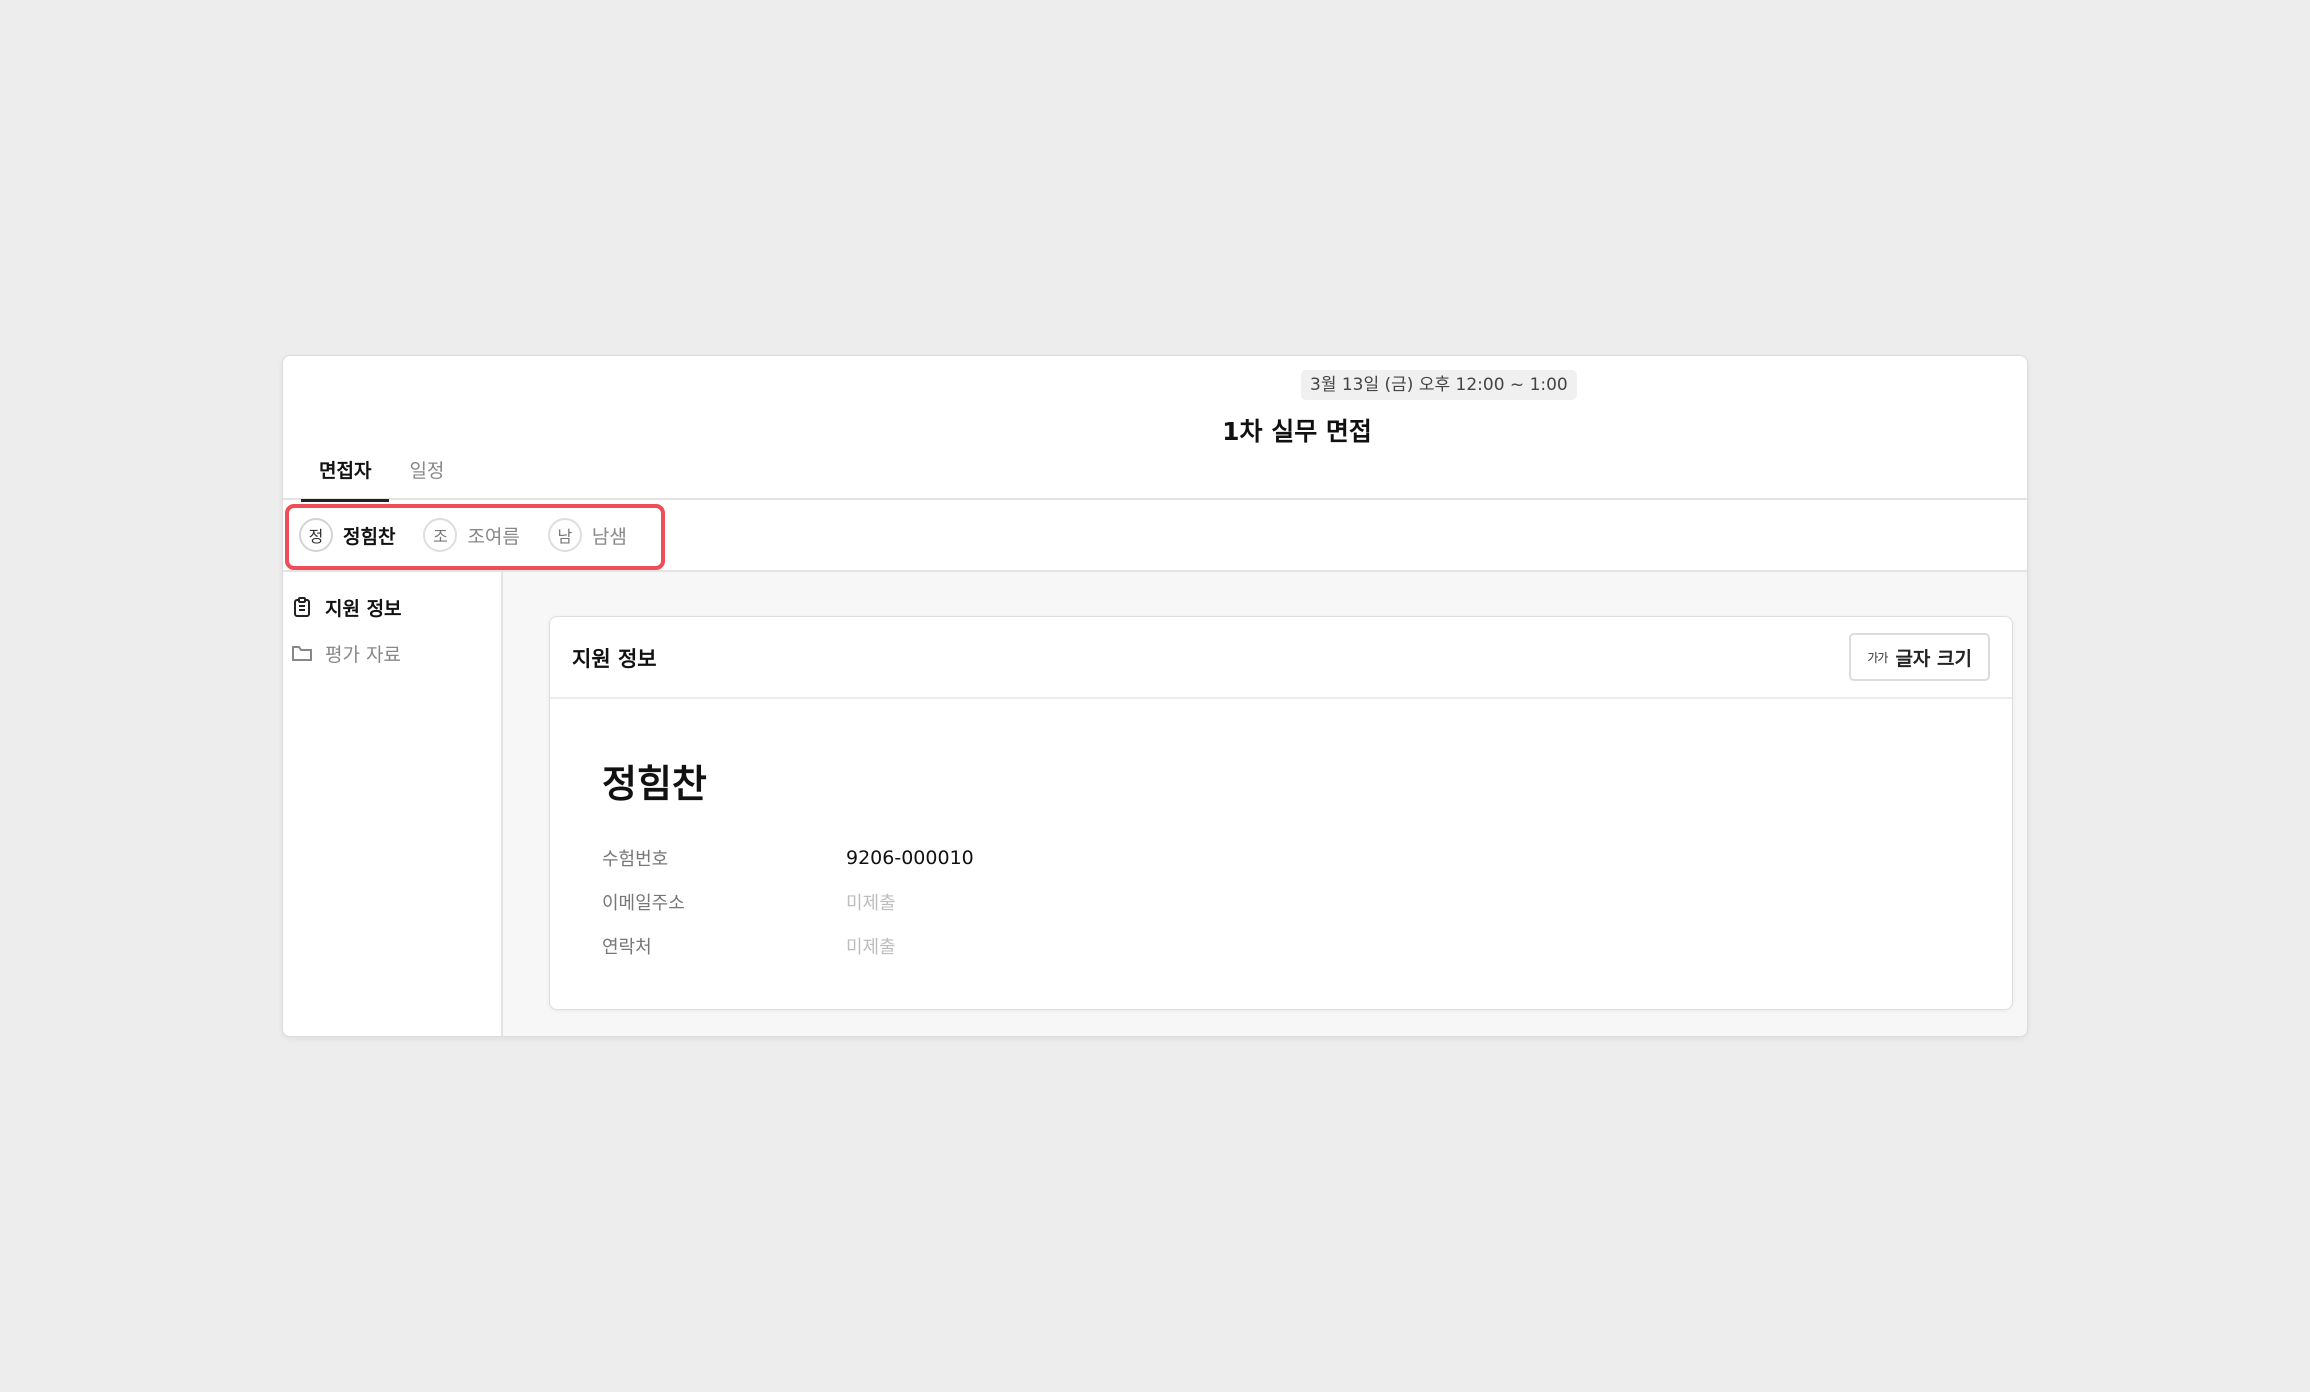  Describe the element at coordinates (635, 859) in the screenshot. I see `info-label: 수험번호` at that location.